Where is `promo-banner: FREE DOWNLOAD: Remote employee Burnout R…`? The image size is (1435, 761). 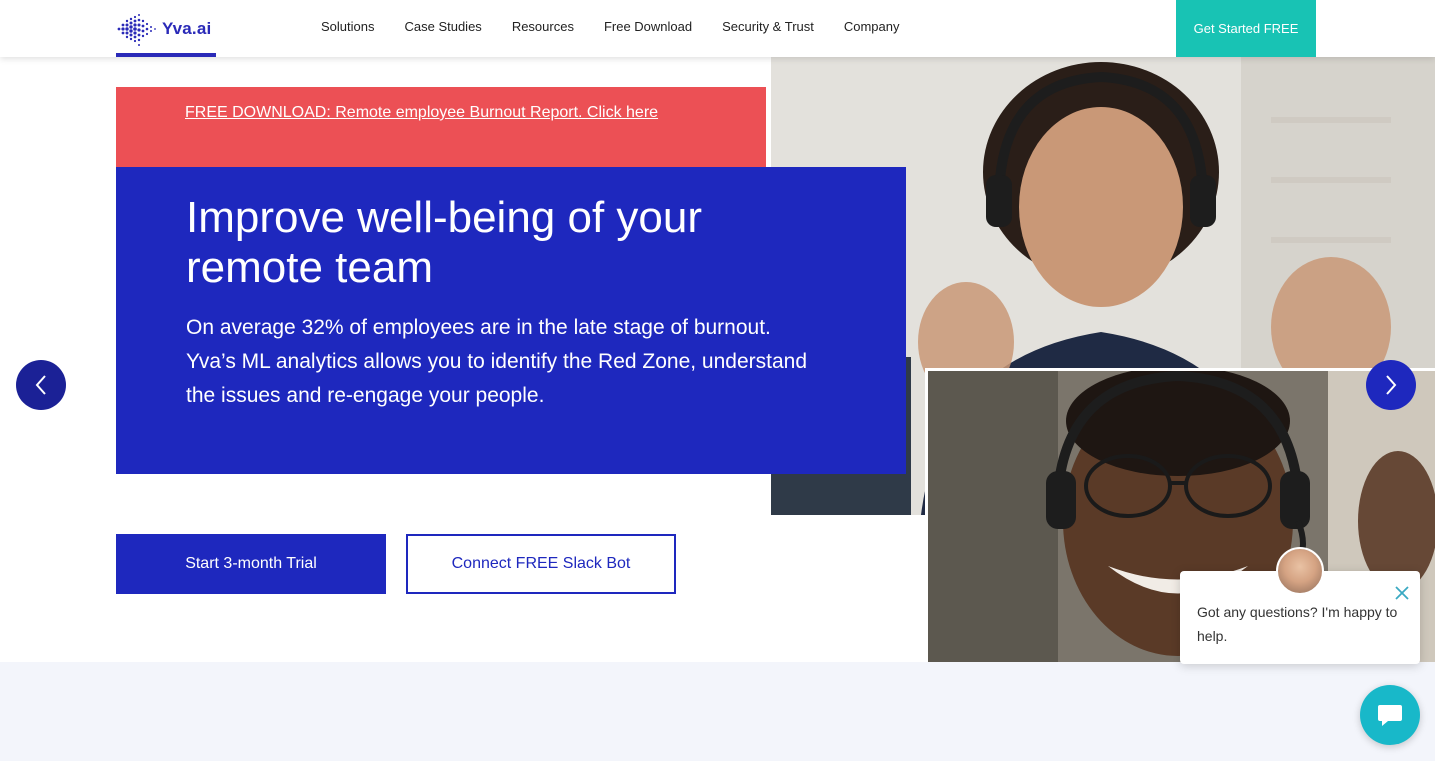
promo-banner: FREE DOWNLOAD: Remote employee Burnout R… is located at coordinates (441, 128).